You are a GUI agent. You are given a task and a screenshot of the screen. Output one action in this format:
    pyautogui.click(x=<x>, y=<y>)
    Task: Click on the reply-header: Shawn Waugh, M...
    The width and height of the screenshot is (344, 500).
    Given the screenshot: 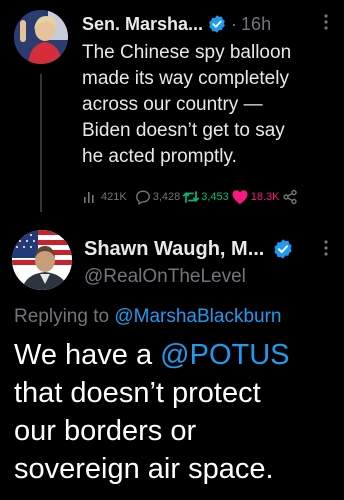 What is the action you would take?
    pyautogui.click(x=204, y=249)
    